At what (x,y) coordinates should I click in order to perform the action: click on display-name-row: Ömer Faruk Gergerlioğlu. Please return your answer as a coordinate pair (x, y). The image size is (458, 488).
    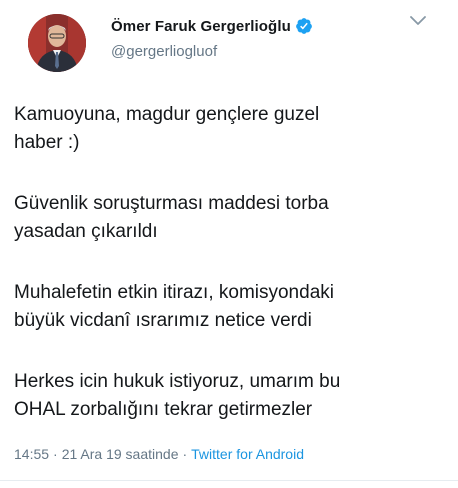
    Looking at the image, I should click on (212, 26).